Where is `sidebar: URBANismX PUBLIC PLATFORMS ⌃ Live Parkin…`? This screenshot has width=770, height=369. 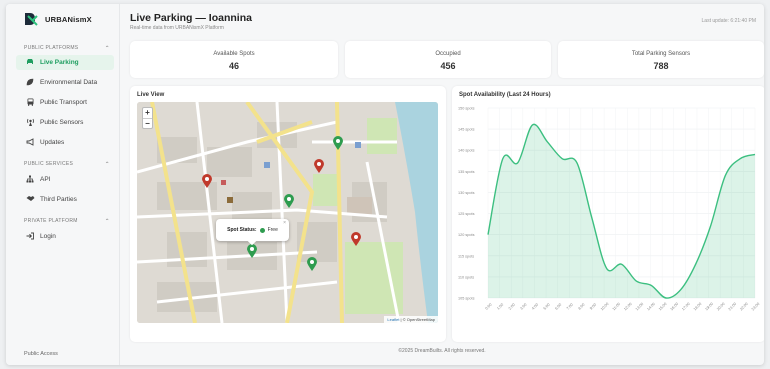 sidebar: URBANismX PUBLIC PLATFORMS ⌃ Live Parkin… is located at coordinates (63, 184).